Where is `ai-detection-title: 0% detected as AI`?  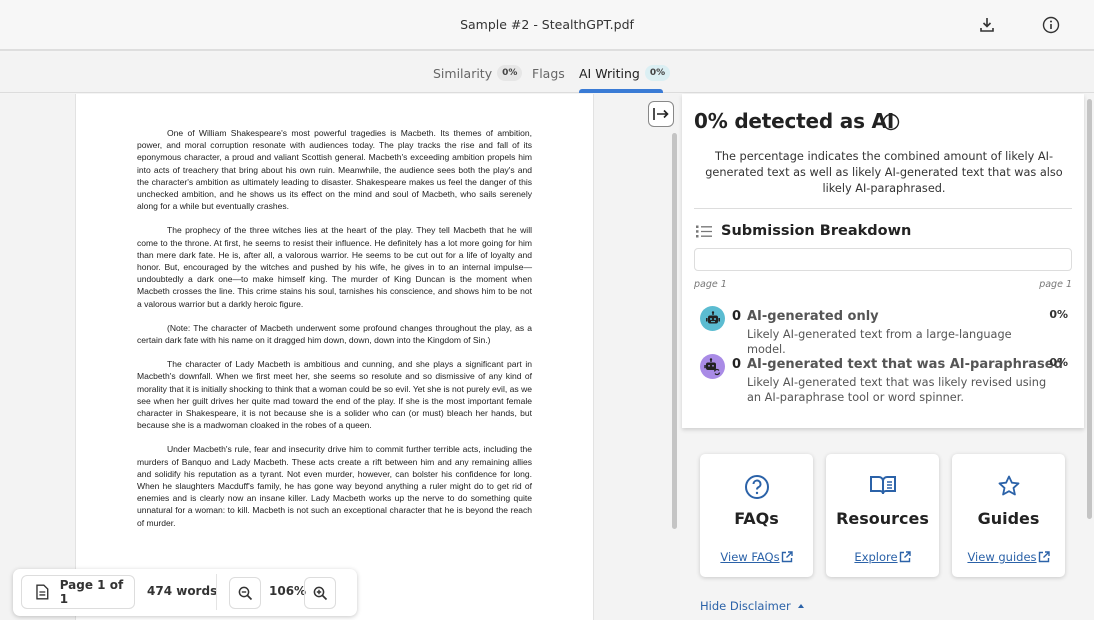
ai-detection-title: 0% detected as AI is located at coordinates (794, 121).